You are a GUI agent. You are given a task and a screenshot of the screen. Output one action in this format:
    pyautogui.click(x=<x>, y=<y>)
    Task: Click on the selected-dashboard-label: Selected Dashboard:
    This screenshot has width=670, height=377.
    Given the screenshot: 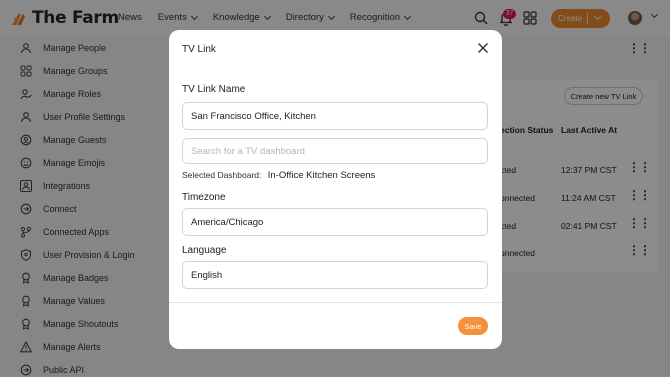 What is the action you would take?
    pyautogui.click(x=222, y=175)
    